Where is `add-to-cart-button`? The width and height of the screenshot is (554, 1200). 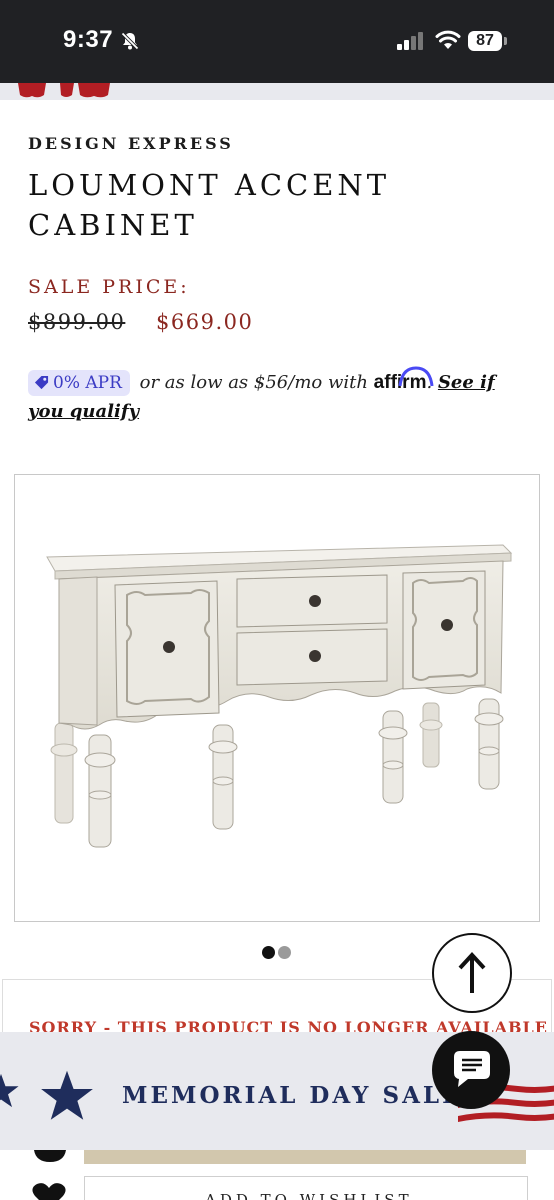
add-to-cart-button is located at coordinates (305, 1157).